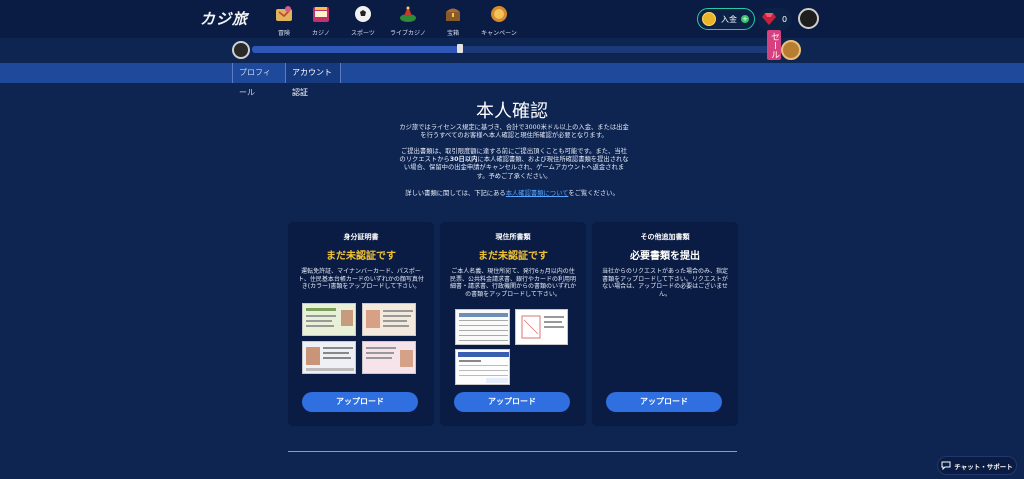 The height and width of the screenshot is (479, 1024). Describe the element at coordinates (241, 50) in the screenshot. I see `current-level-avatar` at that location.